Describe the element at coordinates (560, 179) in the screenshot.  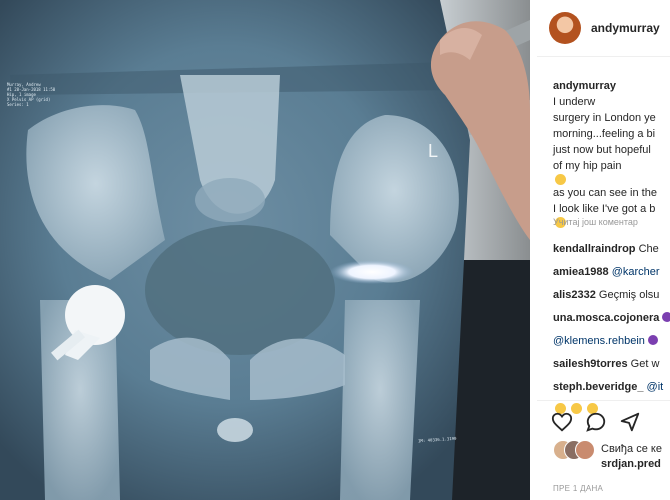
I see `weary-face-emoji-icon` at that location.